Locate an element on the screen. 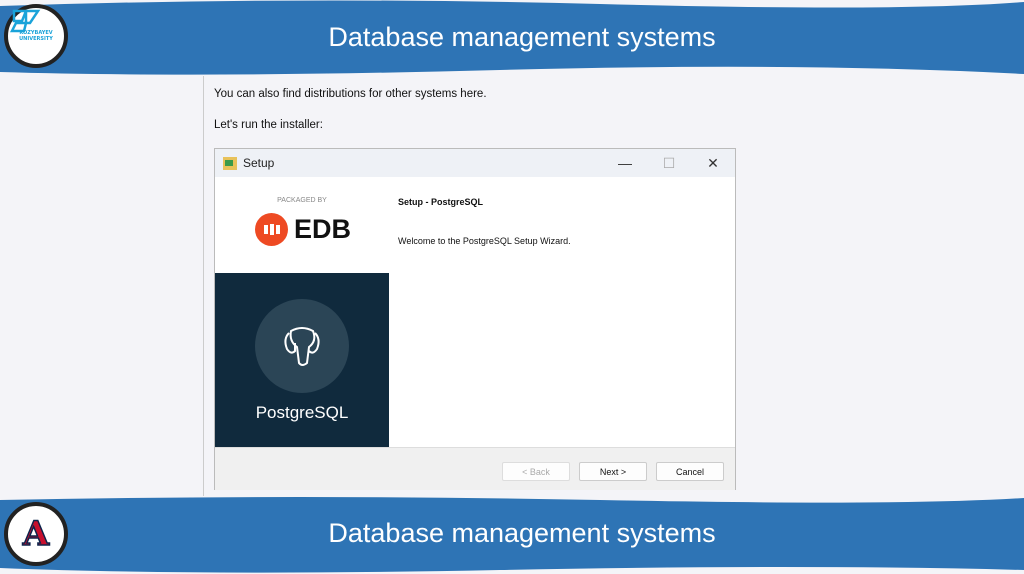  setup-app-icon is located at coordinates (230, 163).